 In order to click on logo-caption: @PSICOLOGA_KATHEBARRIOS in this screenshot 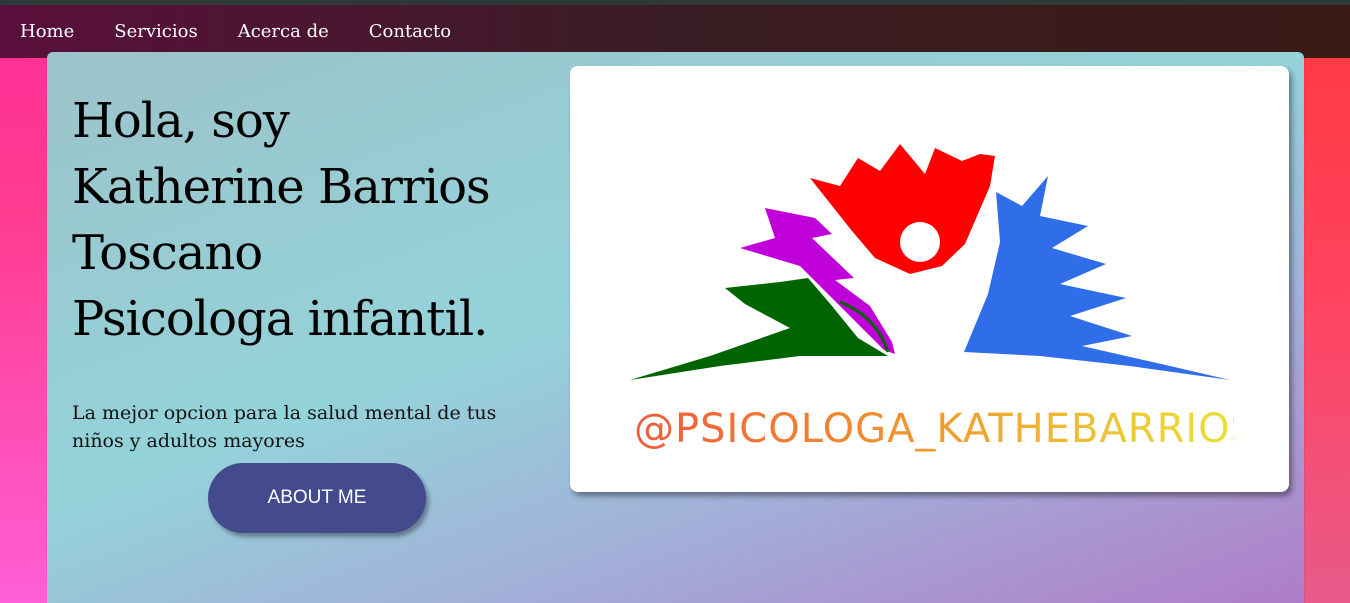, I will do `click(946, 429)`.